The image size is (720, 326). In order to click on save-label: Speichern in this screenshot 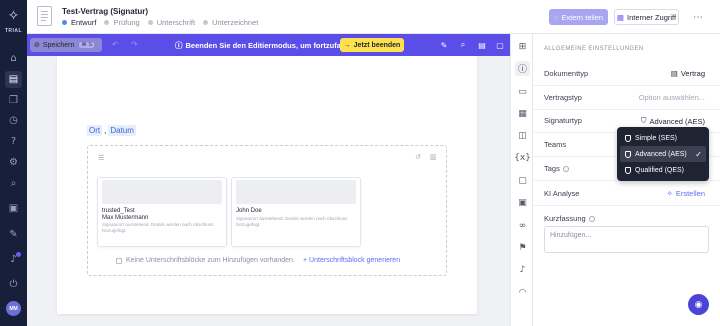, I will do `click(58, 45)`.